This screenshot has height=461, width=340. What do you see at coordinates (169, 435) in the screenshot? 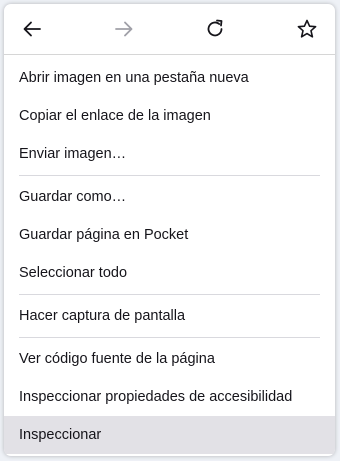
I see `menu-item-inspect: Inspeccionar` at bounding box center [169, 435].